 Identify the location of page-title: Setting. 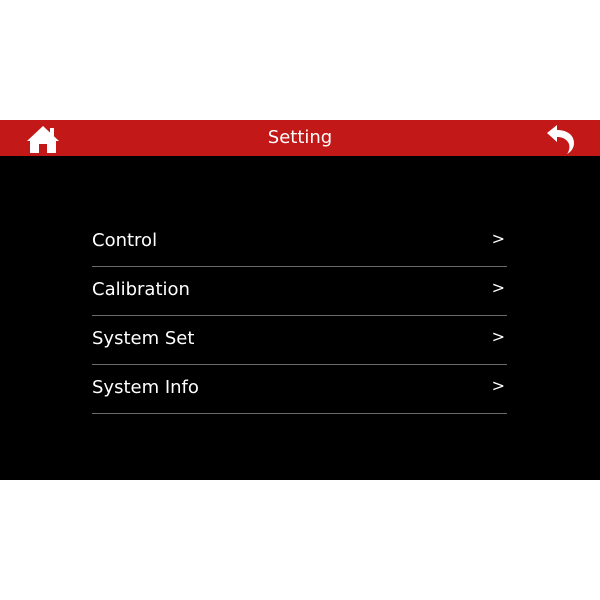
(300, 137).